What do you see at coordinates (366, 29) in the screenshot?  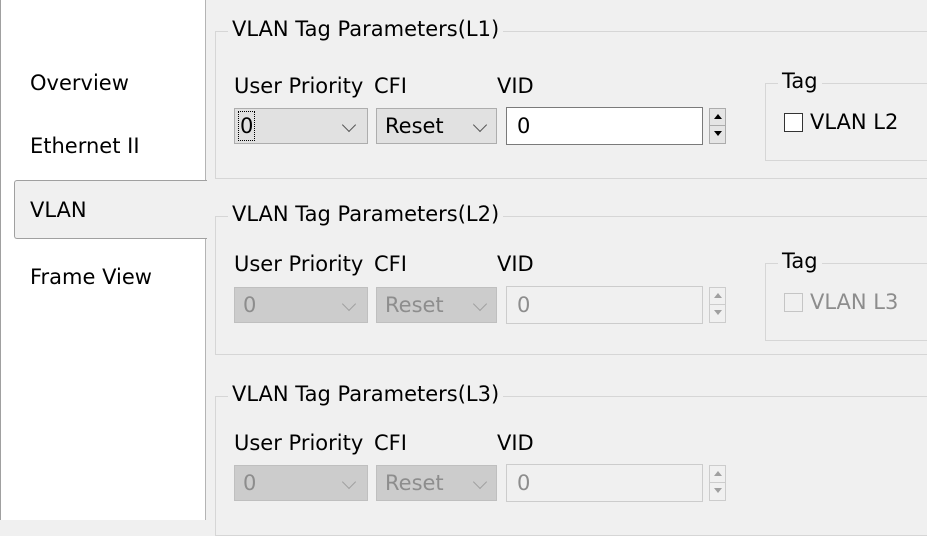 I see `vlan-l1-group-title: VLAN Tag Parameters(L1)` at bounding box center [366, 29].